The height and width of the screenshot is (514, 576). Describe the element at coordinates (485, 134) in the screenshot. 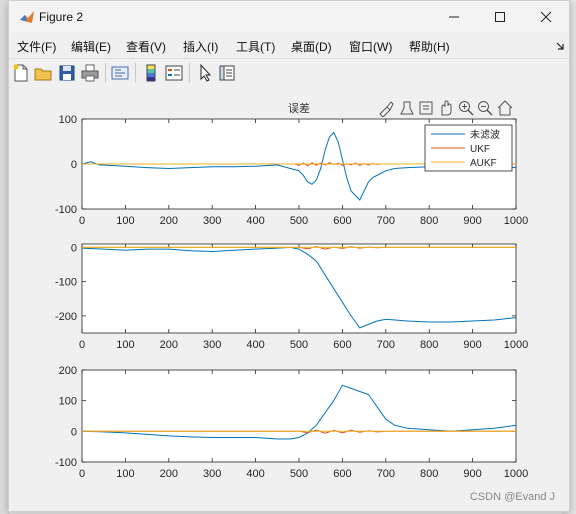

I see `legend-entry: 未滤波` at that location.